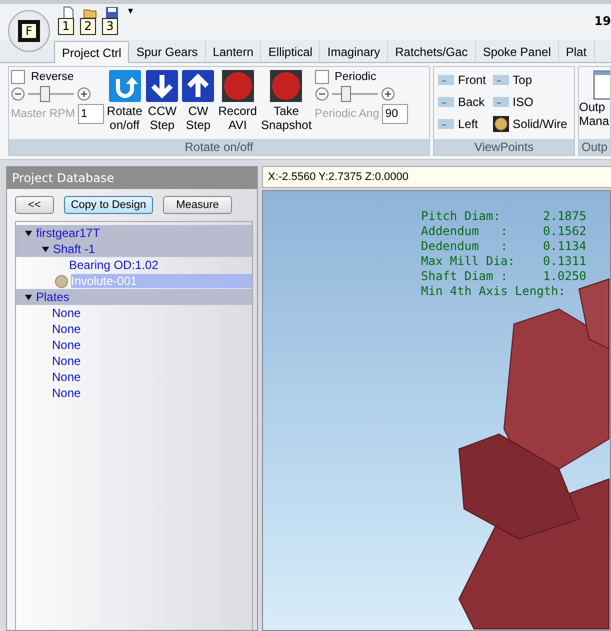  Describe the element at coordinates (463, 102) in the screenshot. I see `view-button: Back` at that location.